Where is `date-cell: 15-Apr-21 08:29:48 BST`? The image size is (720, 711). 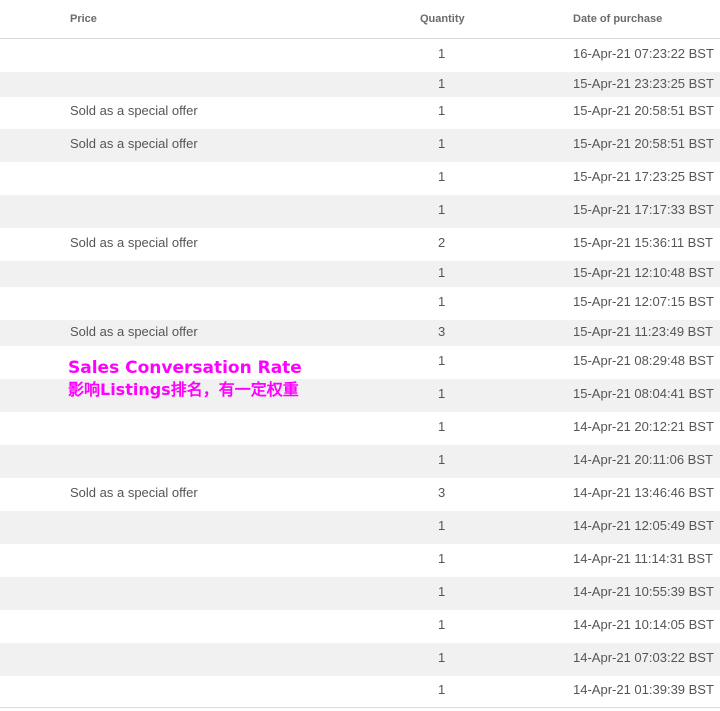 date-cell: 15-Apr-21 08:29:48 BST is located at coordinates (643, 360).